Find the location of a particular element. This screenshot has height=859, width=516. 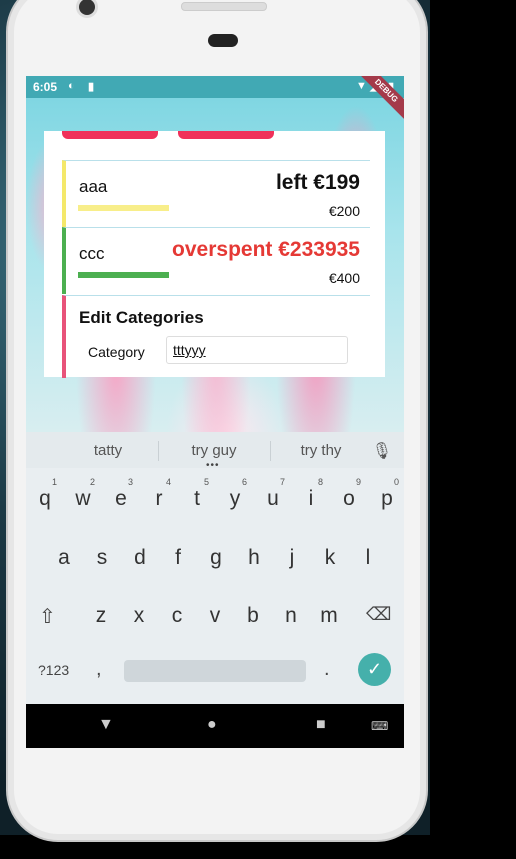

proximity-sensor is located at coordinates (223, 40).